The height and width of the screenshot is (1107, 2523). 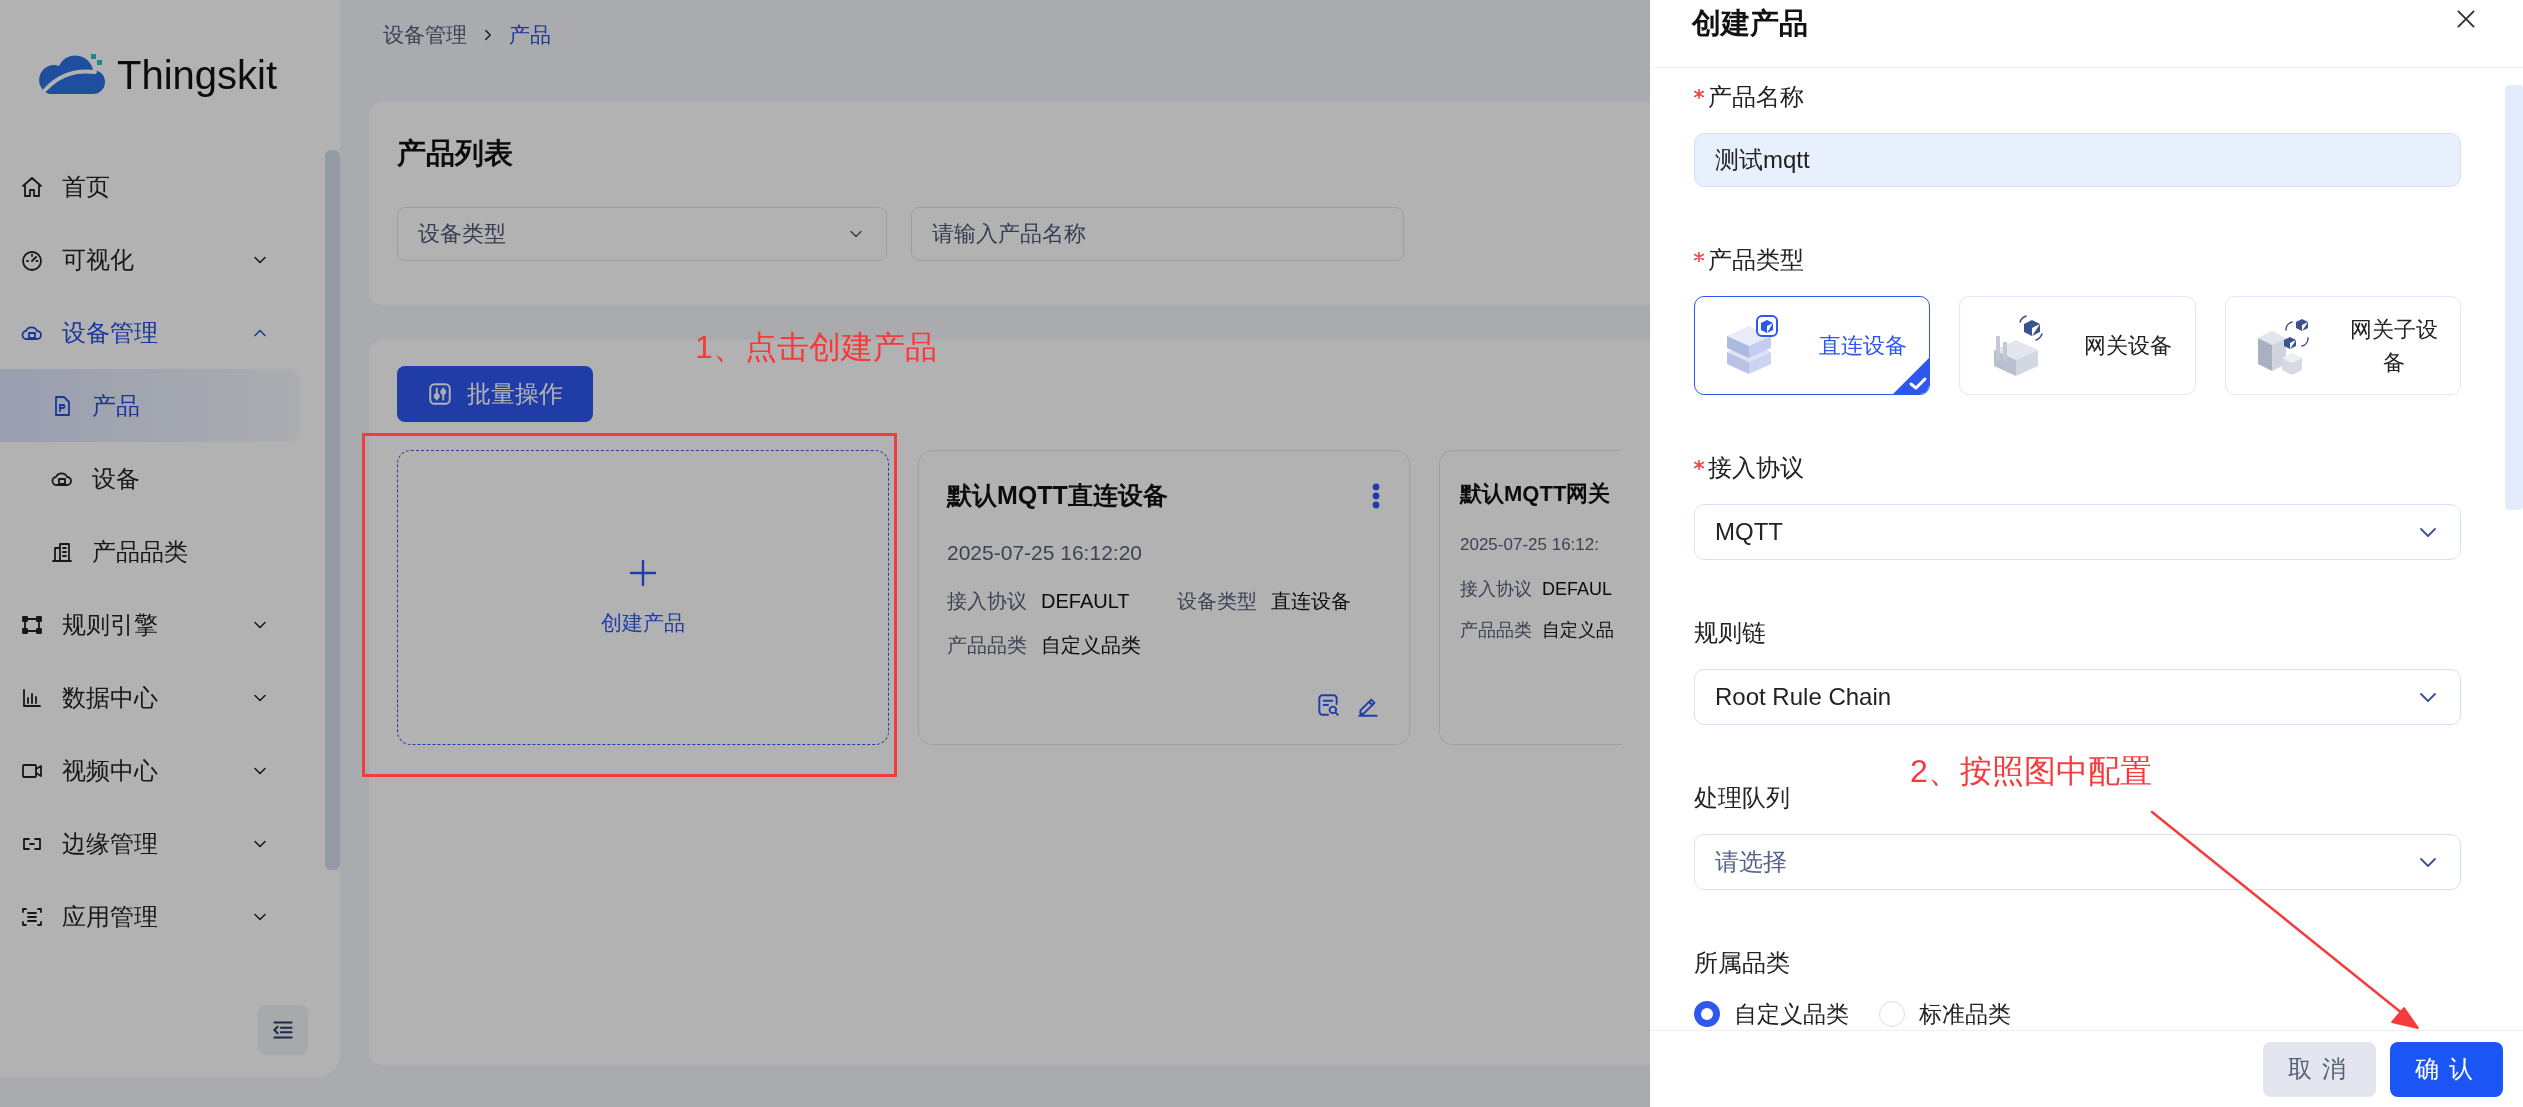 I want to click on breadcrumb-link: 产品, so click(x=530, y=35).